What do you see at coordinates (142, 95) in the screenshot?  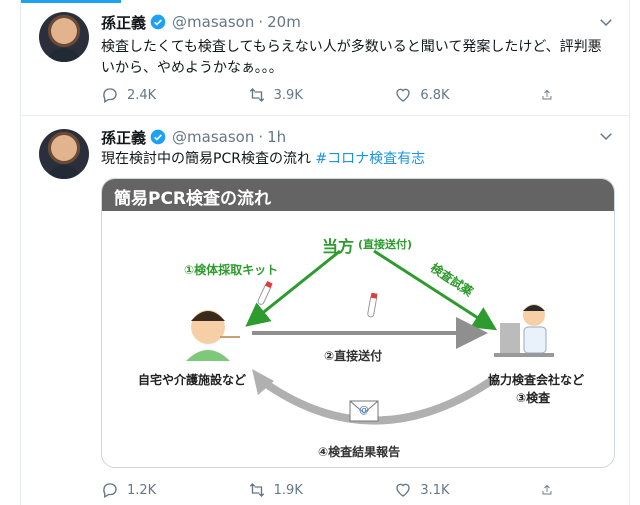 I see `reply-count: 2.4K` at bounding box center [142, 95].